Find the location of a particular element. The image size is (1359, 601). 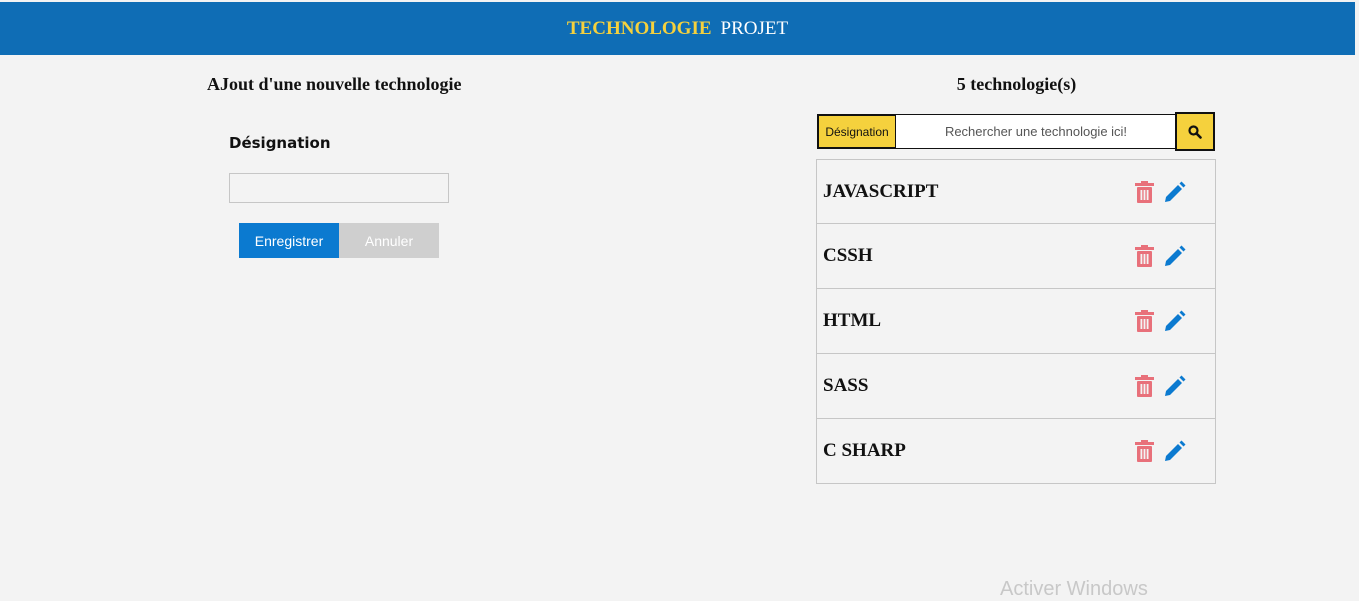

designation-label: Désignation is located at coordinates (280, 143).